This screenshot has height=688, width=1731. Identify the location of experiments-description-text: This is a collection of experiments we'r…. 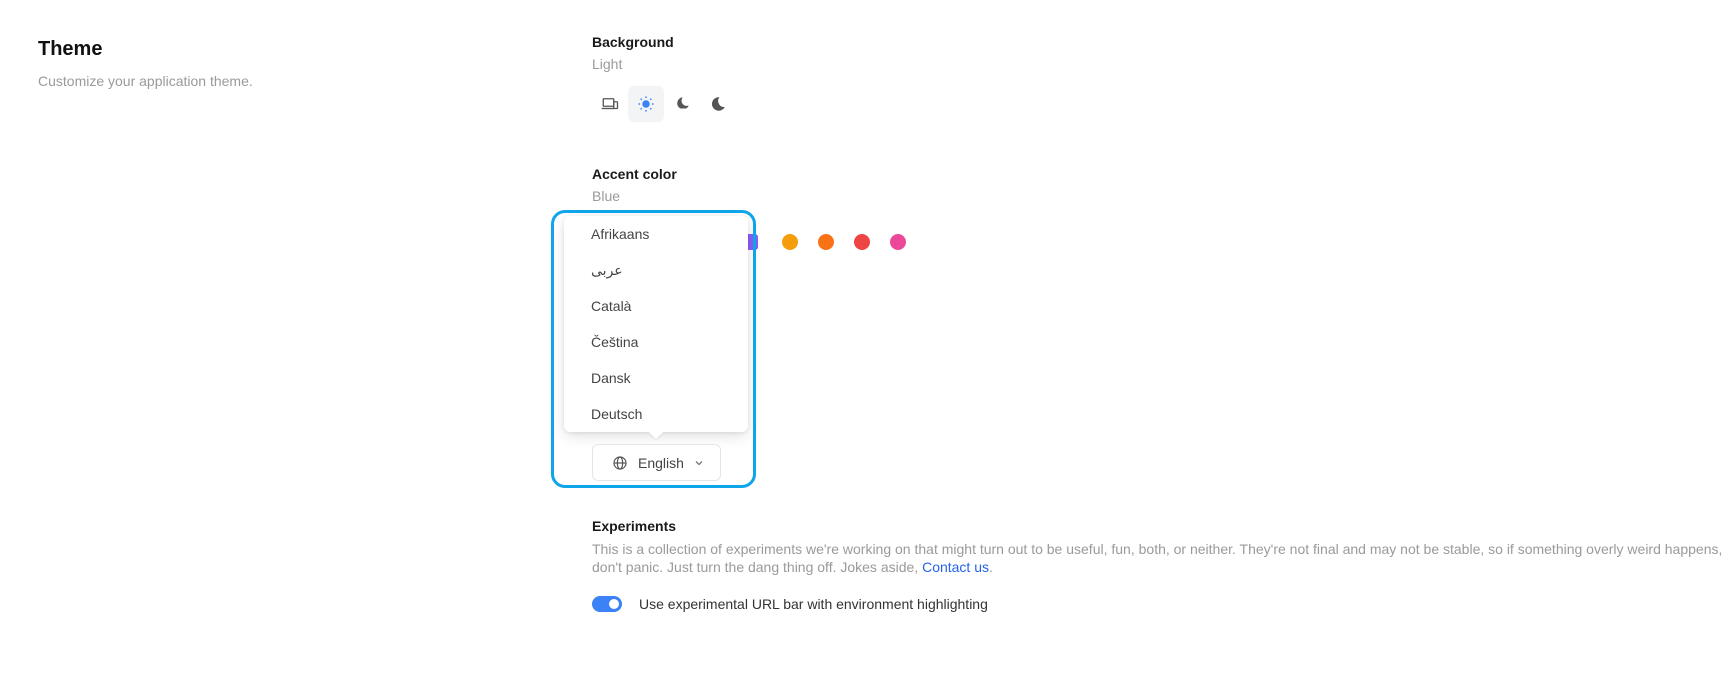
(1157, 558).